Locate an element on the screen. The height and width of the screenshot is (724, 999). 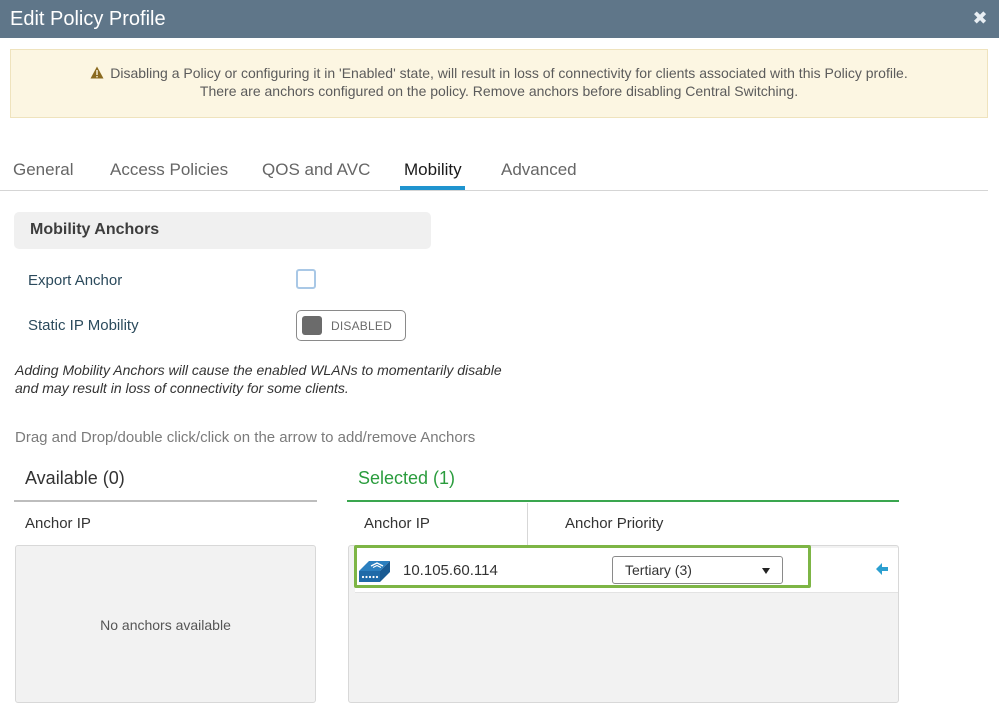
selected-divider is located at coordinates (623, 501).